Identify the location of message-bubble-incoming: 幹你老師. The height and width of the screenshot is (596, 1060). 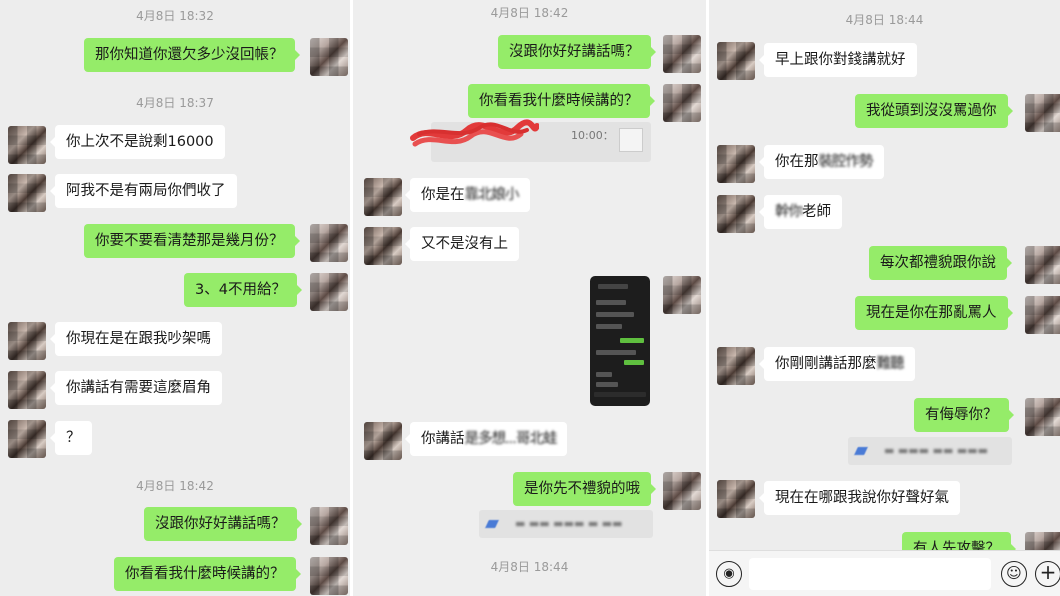
(800, 212).